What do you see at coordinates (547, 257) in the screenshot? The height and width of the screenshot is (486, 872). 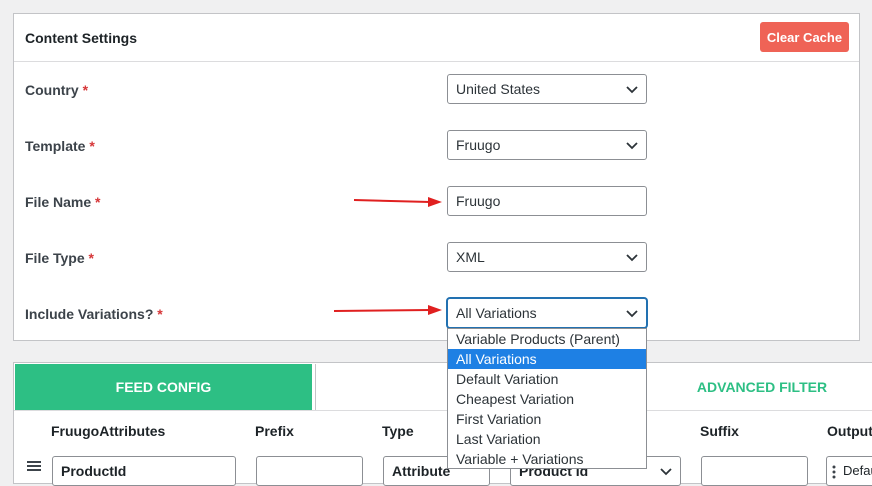 I see `file-type-select: XML` at bounding box center [547, 257].